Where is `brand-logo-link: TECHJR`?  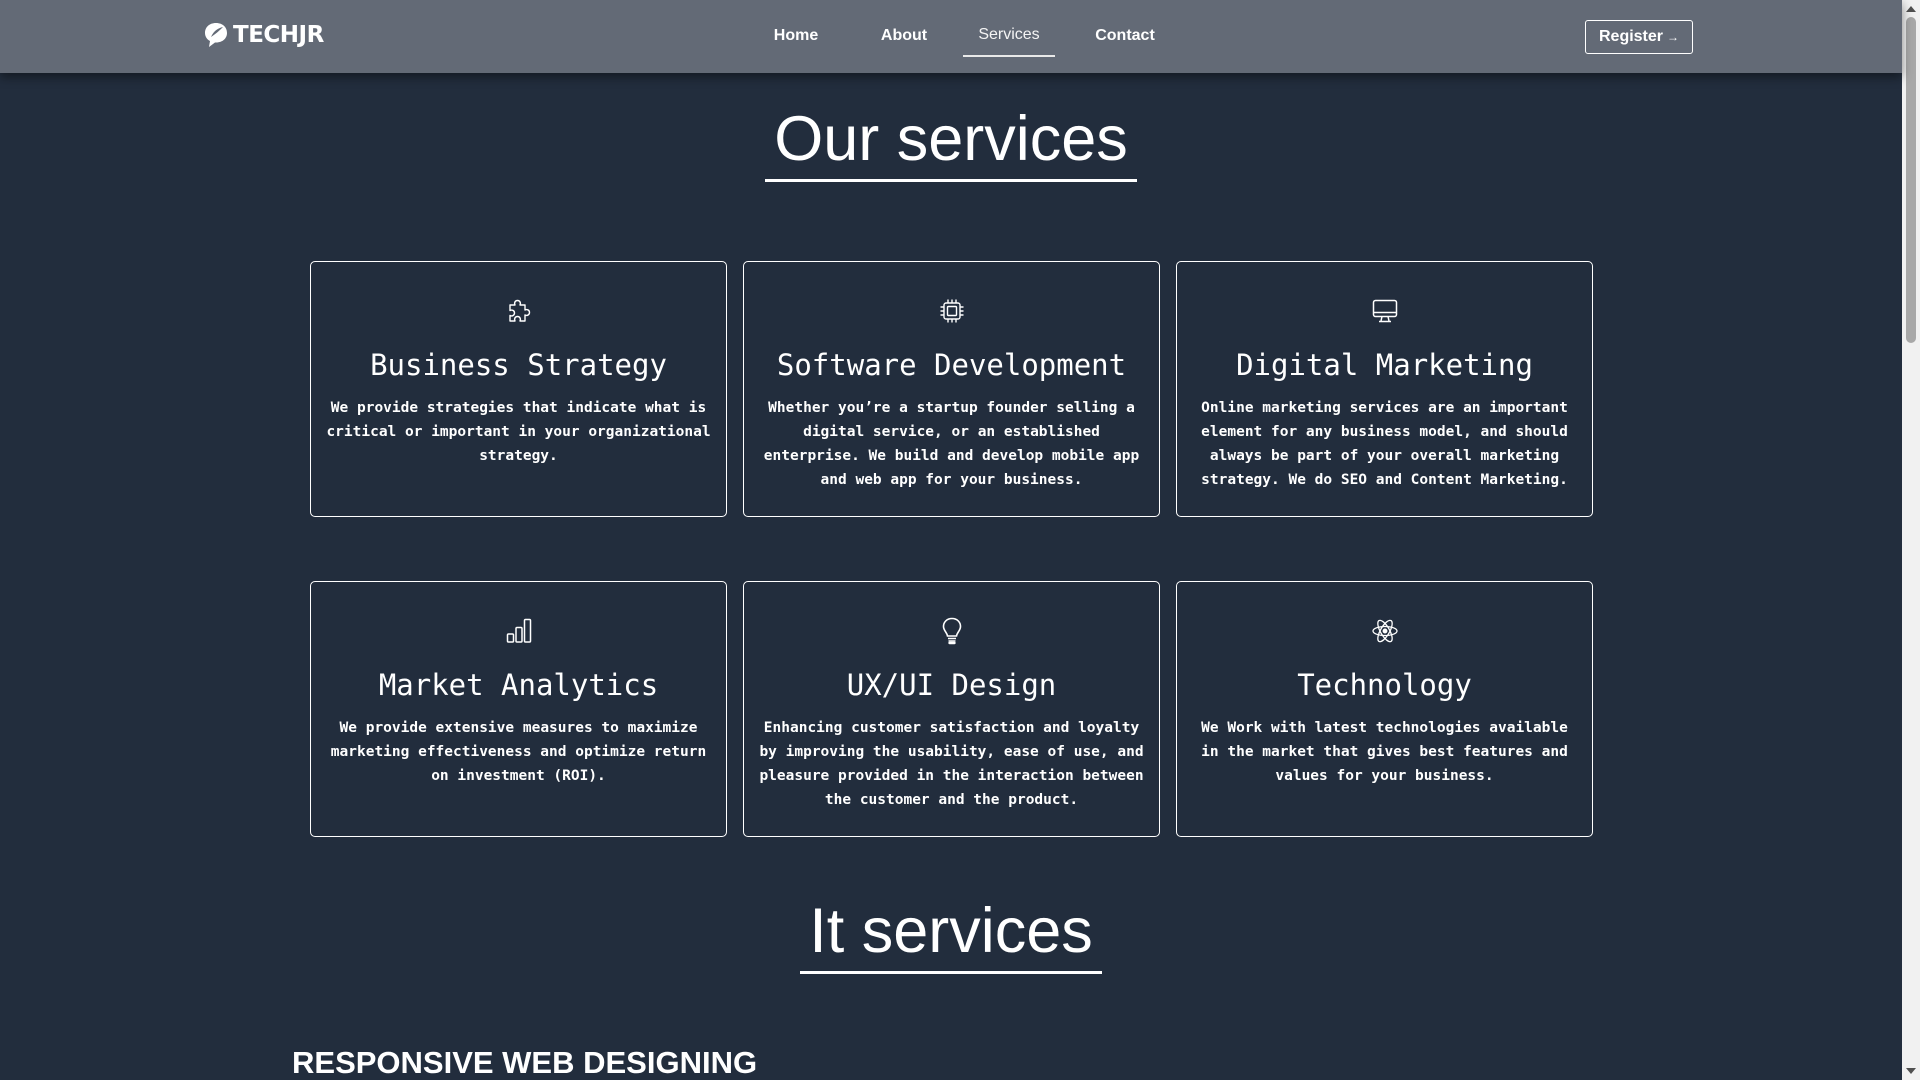 brand-logo-link: TECHJR is located at coordinates (263, 35).